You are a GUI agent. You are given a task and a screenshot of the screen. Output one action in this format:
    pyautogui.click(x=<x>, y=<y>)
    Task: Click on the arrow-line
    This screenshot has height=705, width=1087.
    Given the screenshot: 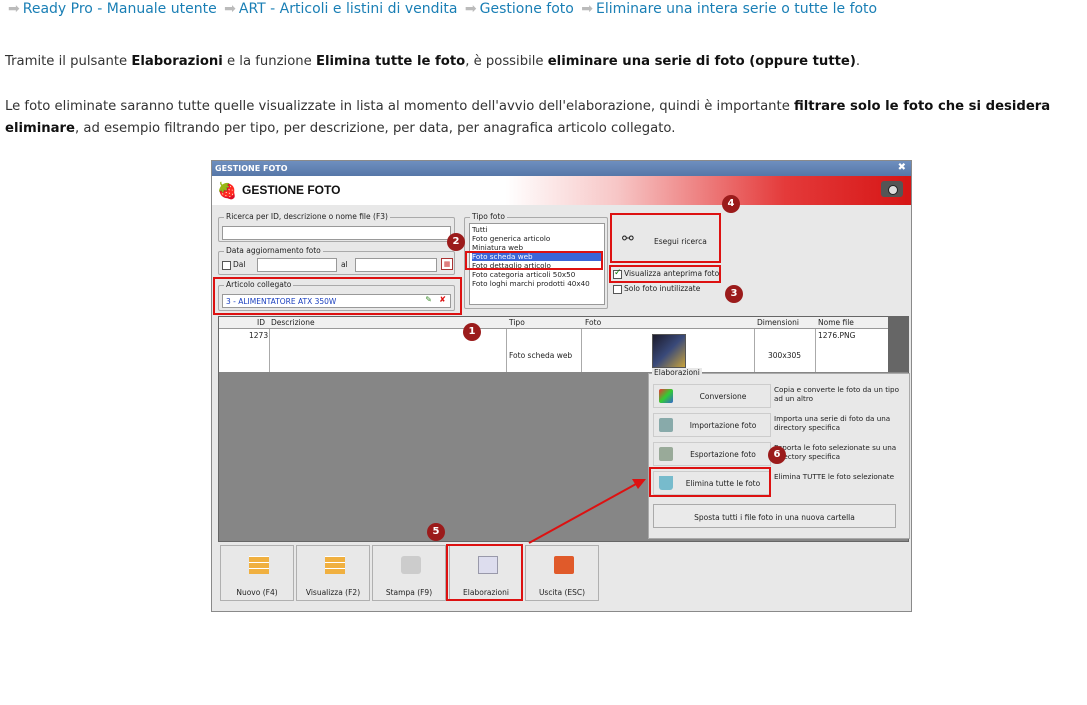 What is the action you would take?
    pyautogui.click(x=582, y=513)
    